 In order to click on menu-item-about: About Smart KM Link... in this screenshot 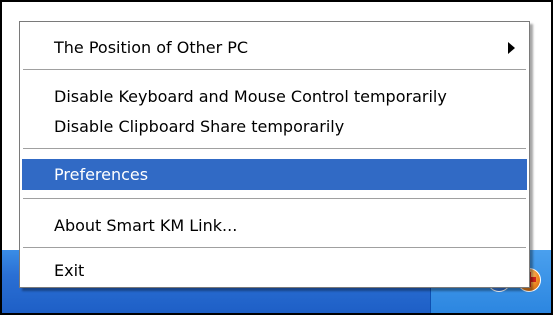, I will do `click(274, 225)`.